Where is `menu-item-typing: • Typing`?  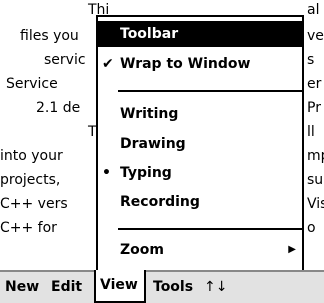 menu-item-typing: • Typing is located at coordinates (200, 173).